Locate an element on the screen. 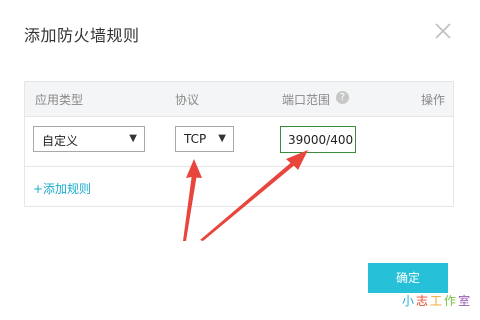 The height and width of the screenshot is (320, 480). watermark-char: 作 is located at coordinates (451, 301).